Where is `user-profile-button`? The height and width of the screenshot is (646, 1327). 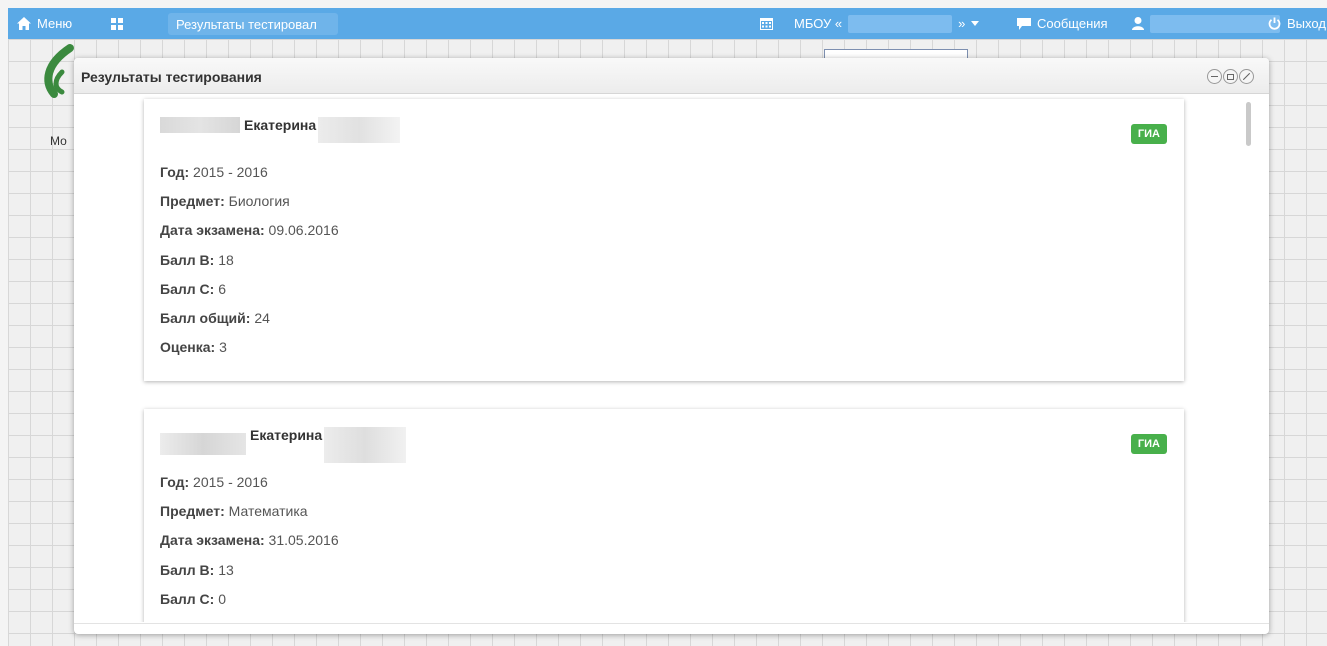
user-profile-button is located at coordinates (1206, 23).